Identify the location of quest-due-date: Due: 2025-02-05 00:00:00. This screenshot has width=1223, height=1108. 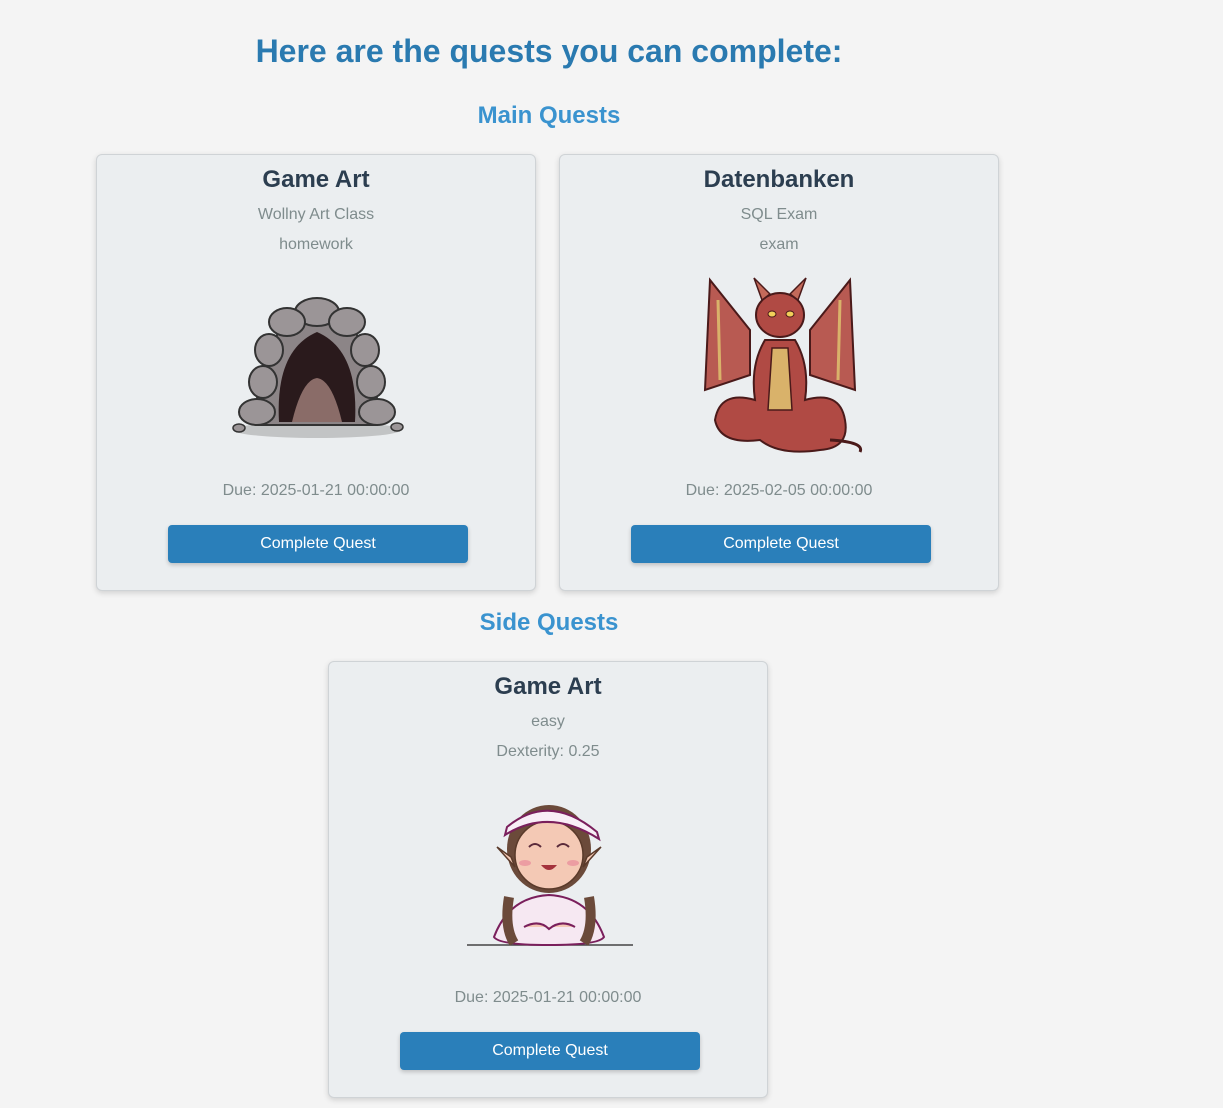
(779, 490).